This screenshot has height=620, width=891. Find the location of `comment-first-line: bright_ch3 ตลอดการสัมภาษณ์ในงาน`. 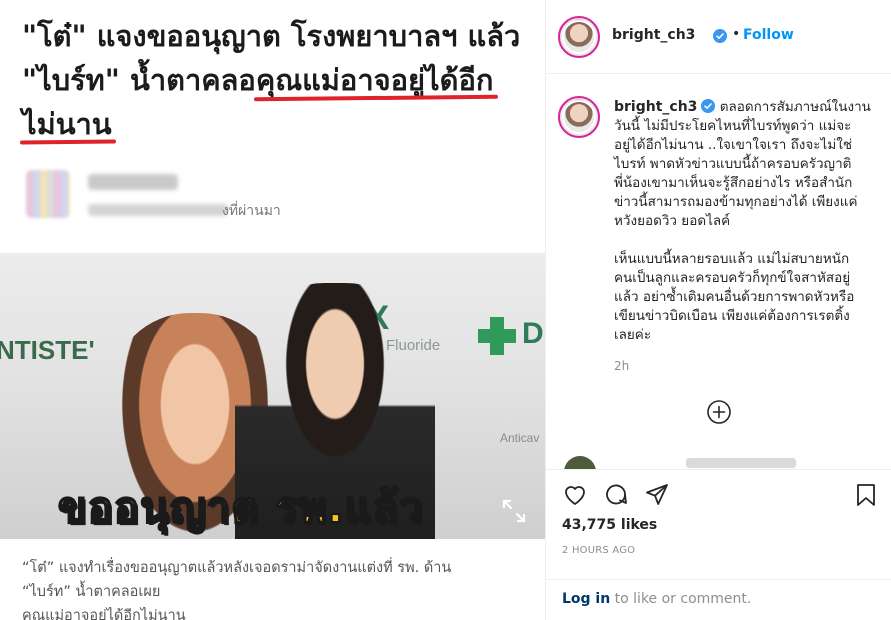

comment-first-line: bright_ch3 ตลอดการสัมภาษณ์ในงาน is located at coordinates (748, 107).